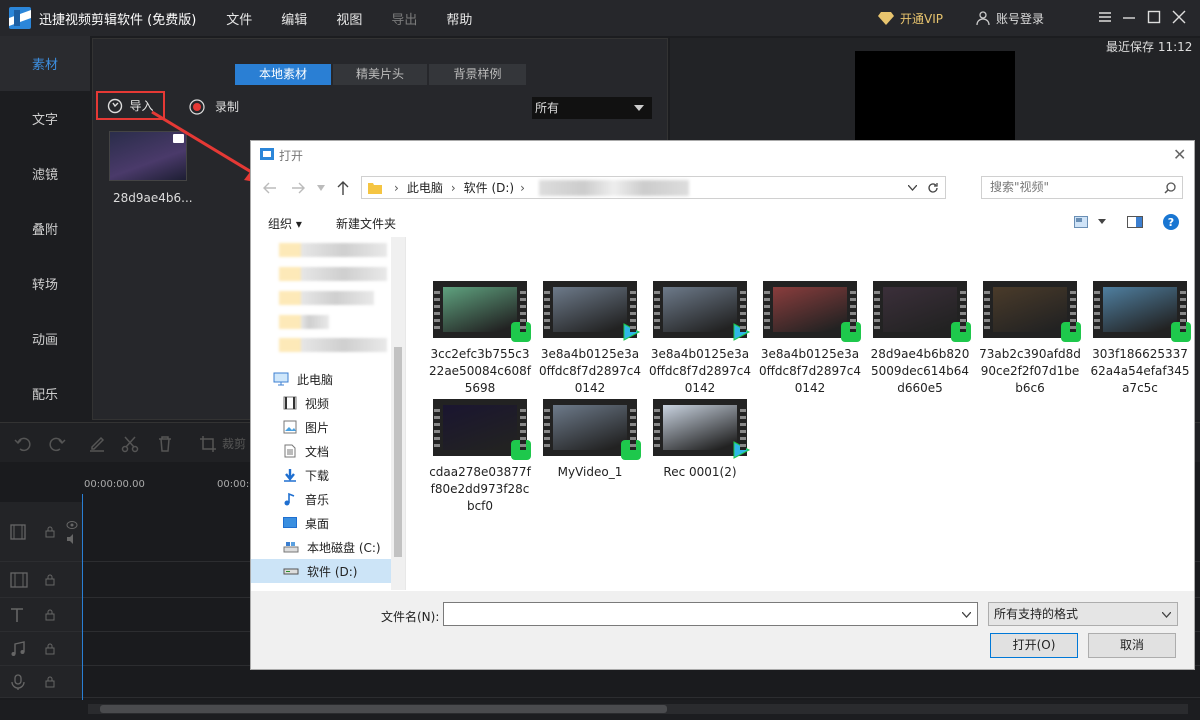 The height and width of the screenshot is (720, 1200). I want to click on maximize-icon, so click(1154, 17).